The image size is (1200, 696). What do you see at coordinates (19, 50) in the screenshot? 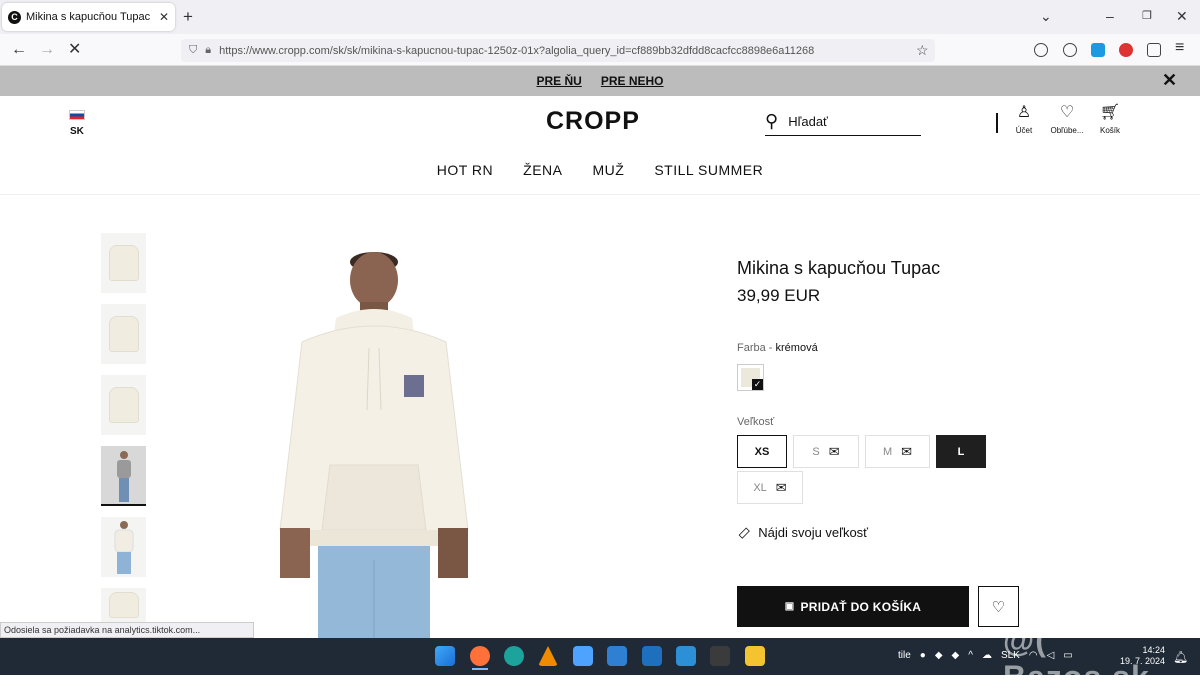
I see `back-icon: ←` at bounding box center [19, 50].